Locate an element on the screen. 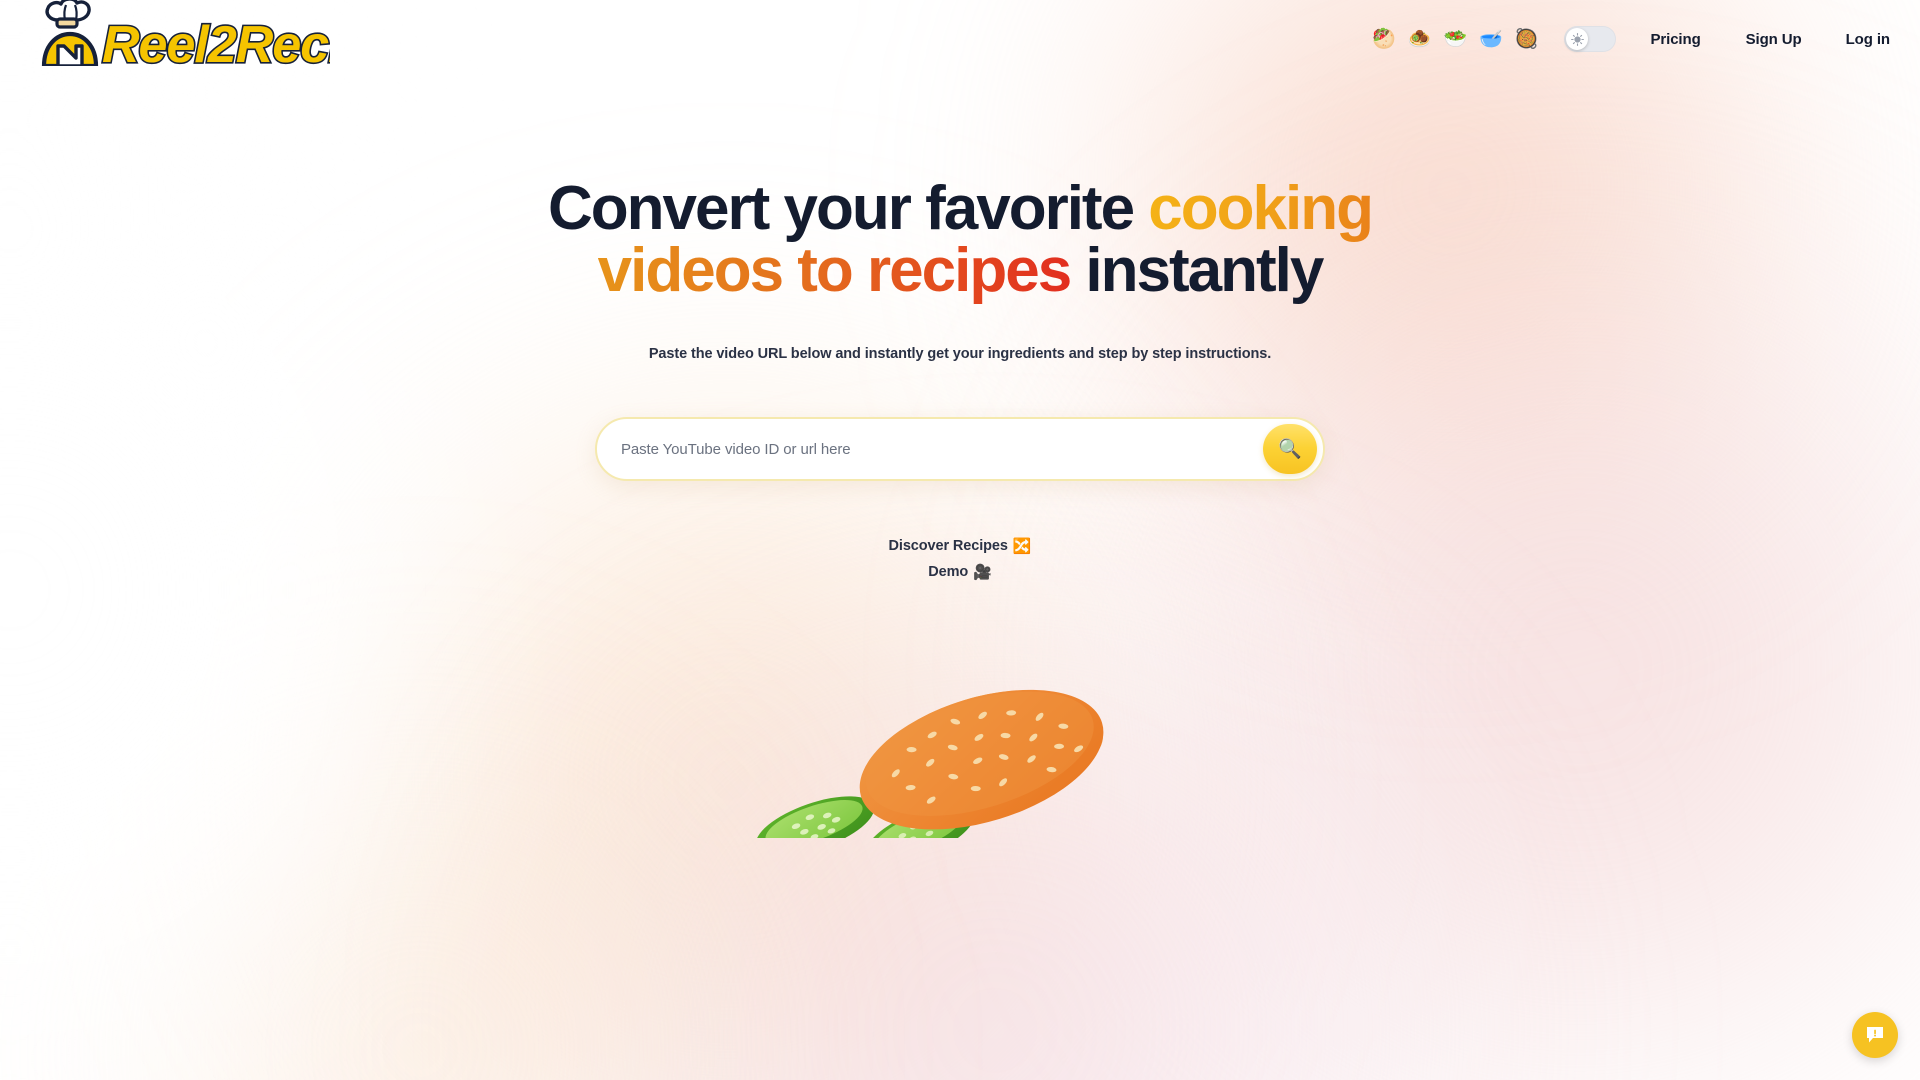 The image size is (1920, 1080). chef-character-logo-icon: Reel2Recipe is located at coordinates (185, 33).